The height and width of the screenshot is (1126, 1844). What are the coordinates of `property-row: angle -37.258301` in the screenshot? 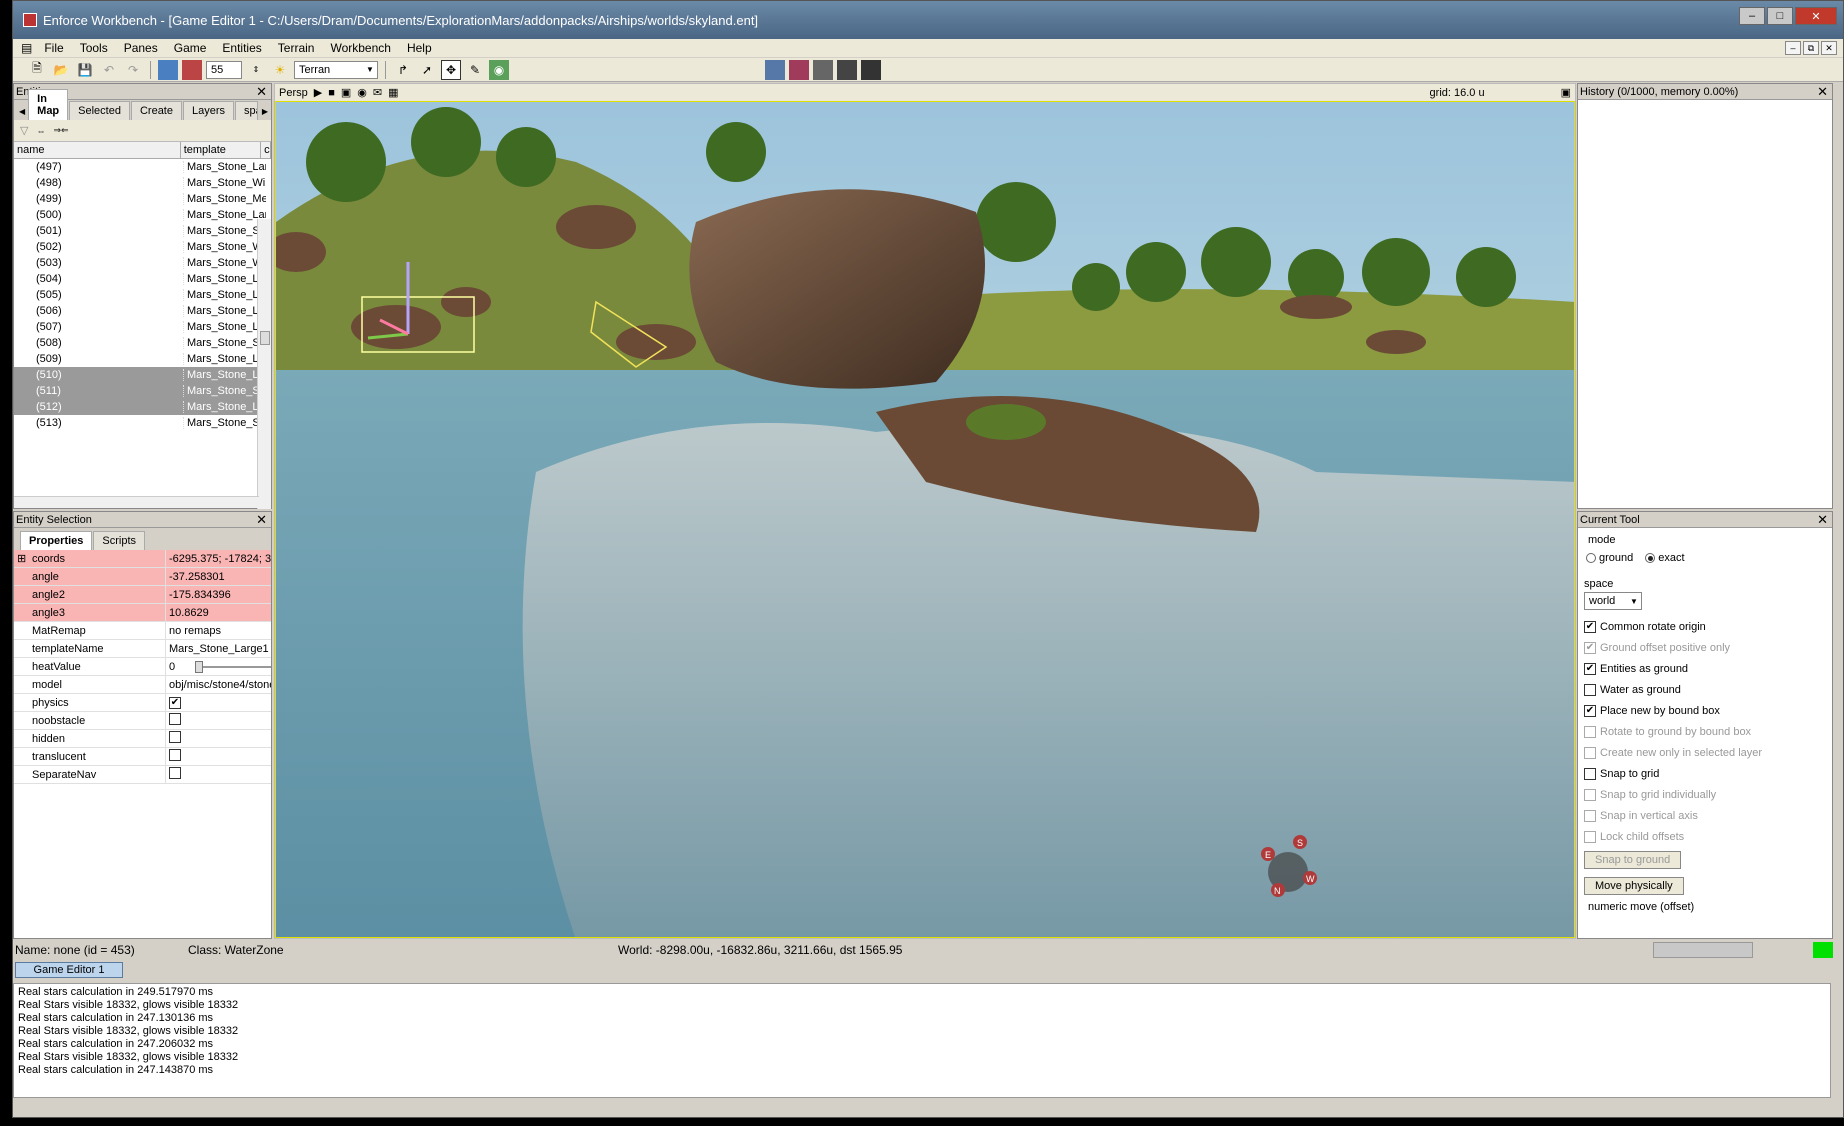 It's located at (142, 577).